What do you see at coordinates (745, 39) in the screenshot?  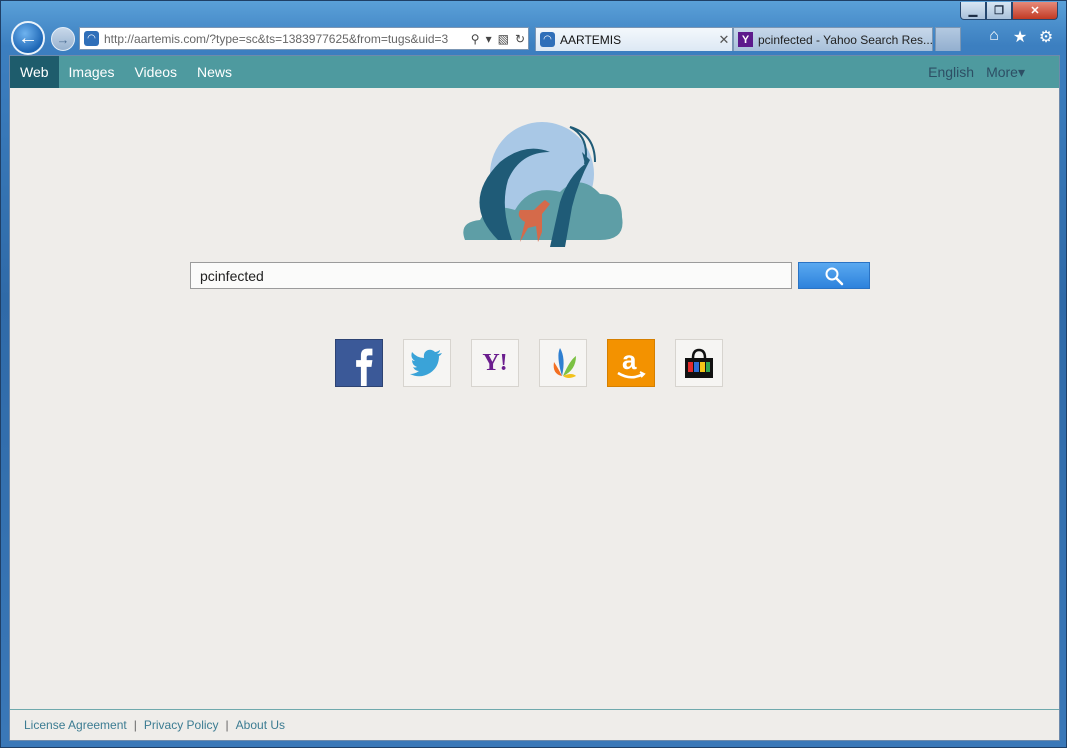 I see `yahoo-favicon-icon: Y` at bounding box center [745, 39].